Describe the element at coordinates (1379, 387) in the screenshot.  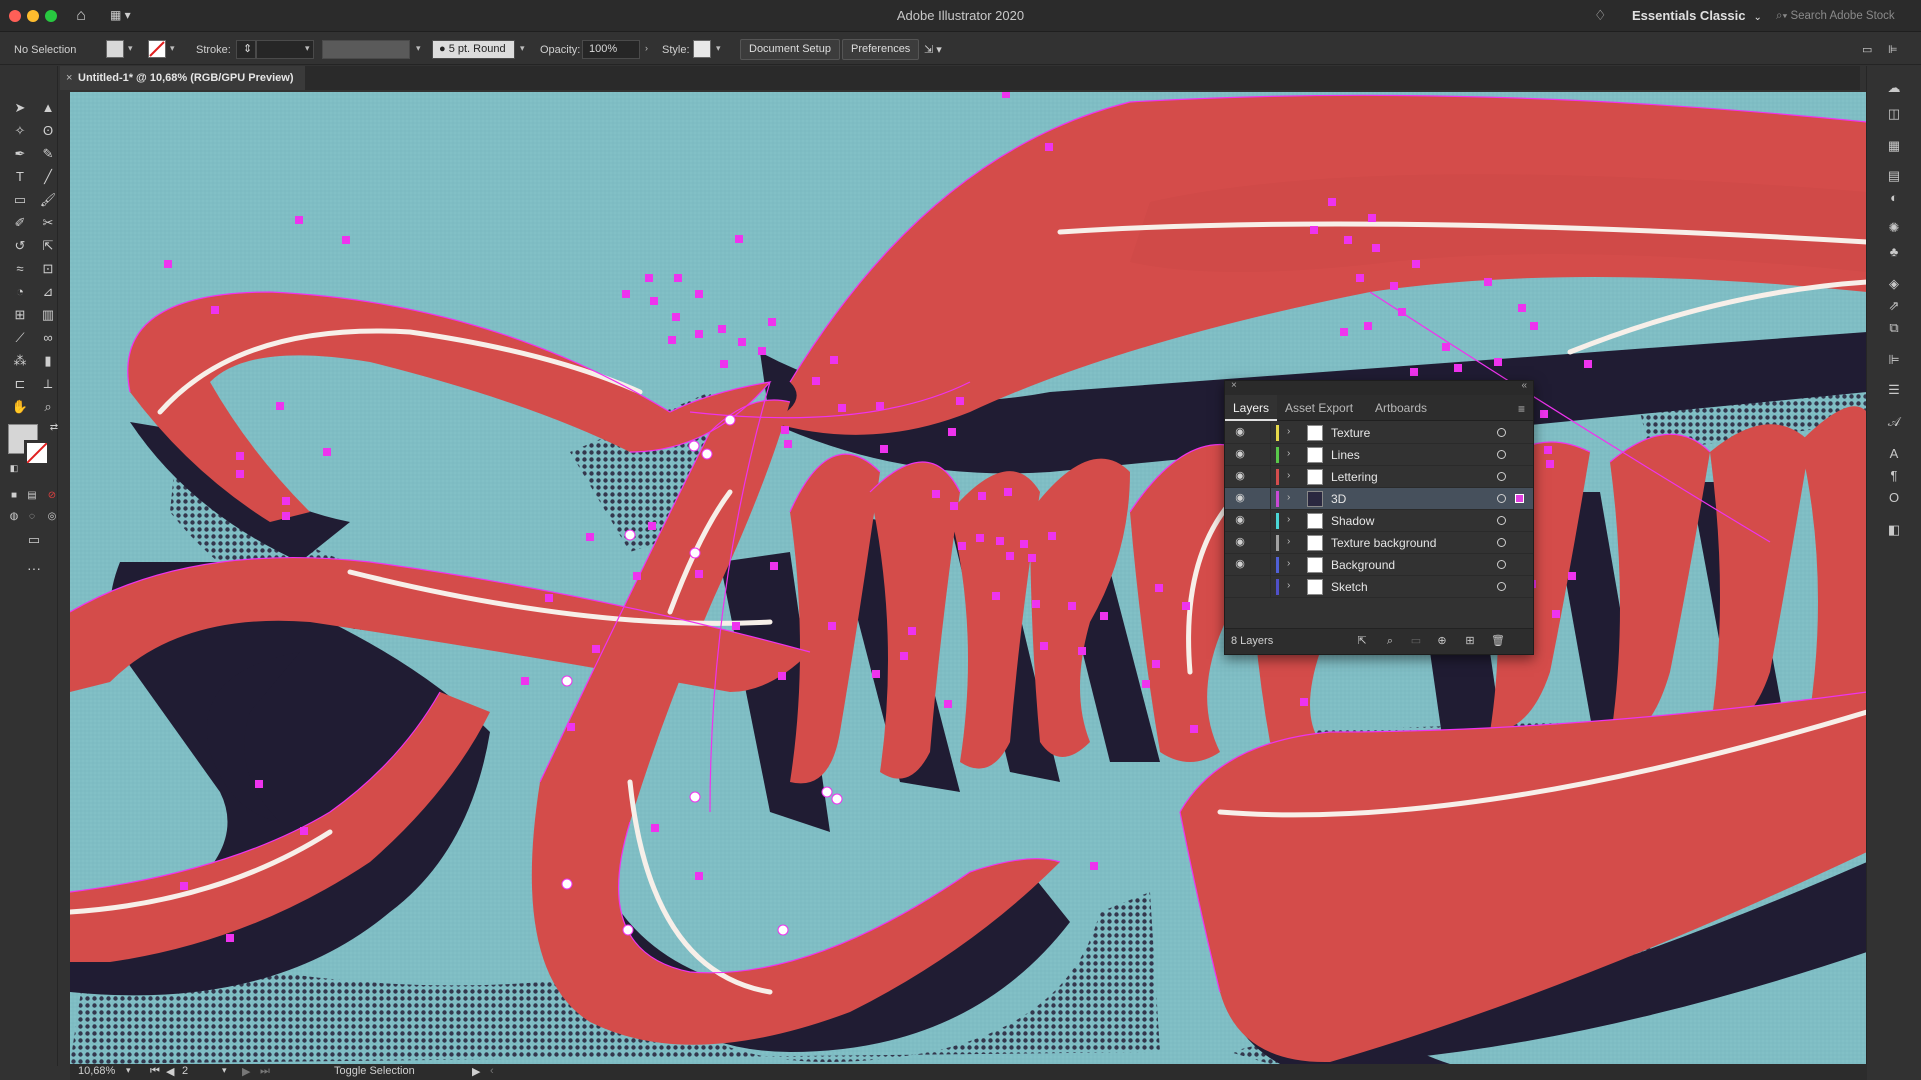
I see `panel-header: × «` at that location.